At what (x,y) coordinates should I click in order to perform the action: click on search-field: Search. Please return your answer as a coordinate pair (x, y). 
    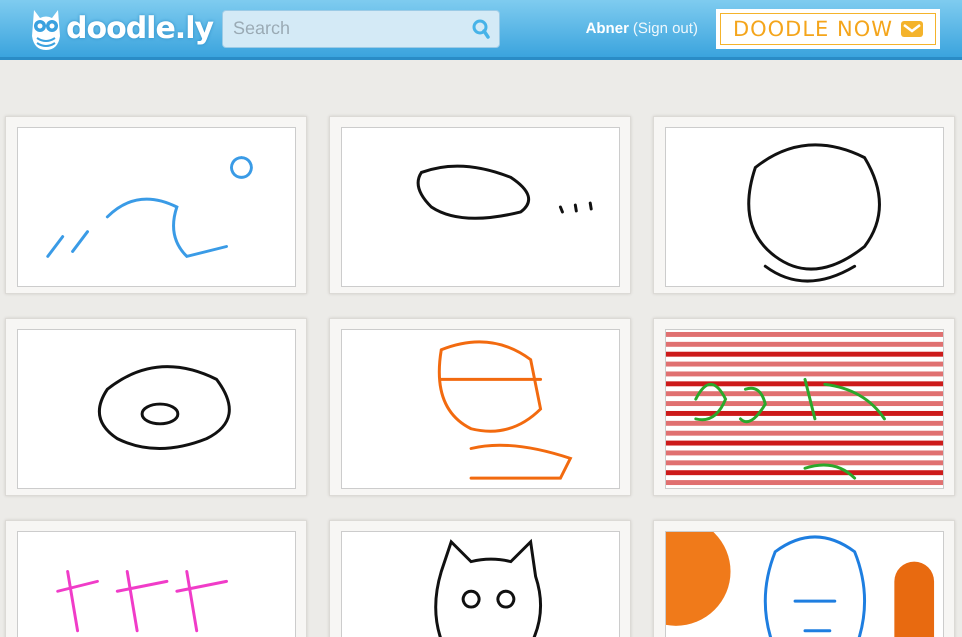
    Looking at the image, I should click on (361, 29).